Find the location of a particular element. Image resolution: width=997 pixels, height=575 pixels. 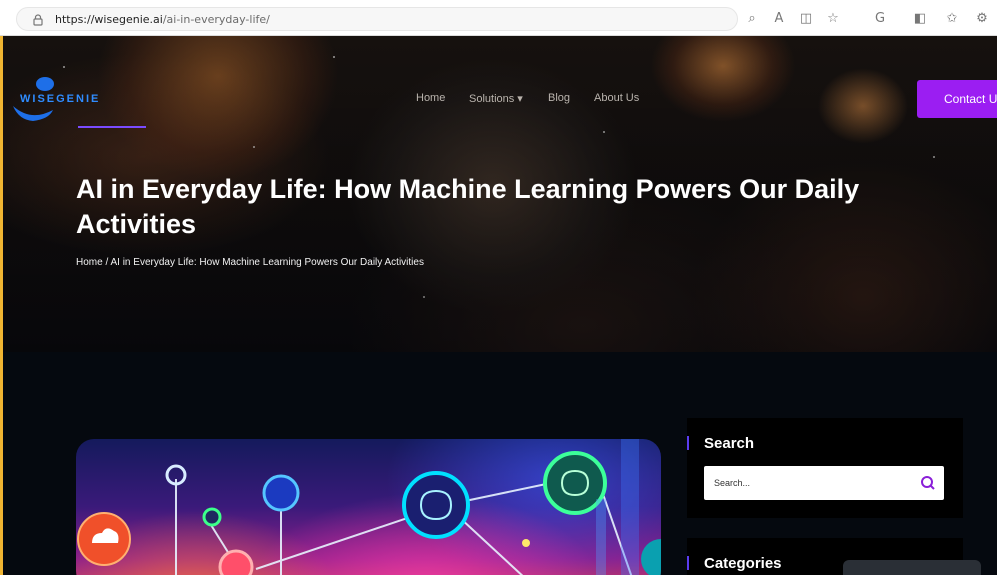

nav-about-us: About Us is located at coordinates (616, 98).